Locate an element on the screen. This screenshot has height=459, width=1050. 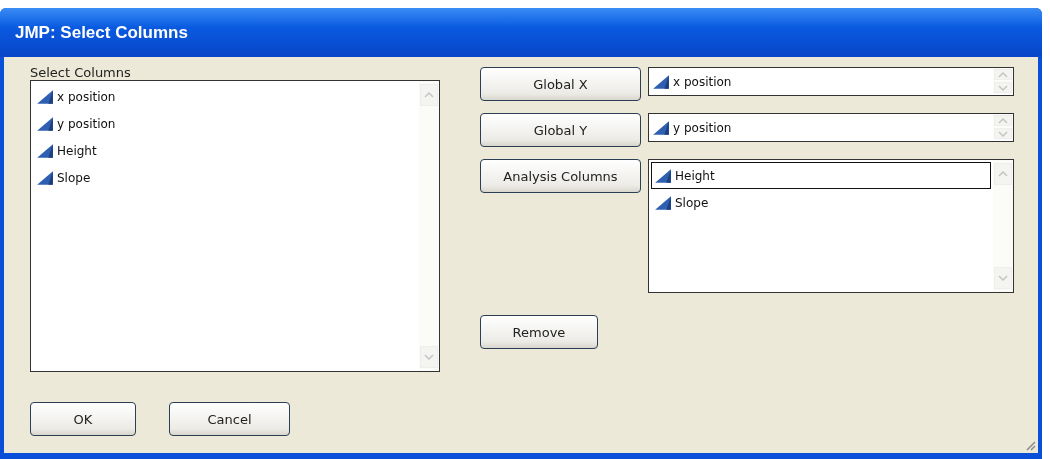
resize-grip-icon is located at coordinates (1030, 445).